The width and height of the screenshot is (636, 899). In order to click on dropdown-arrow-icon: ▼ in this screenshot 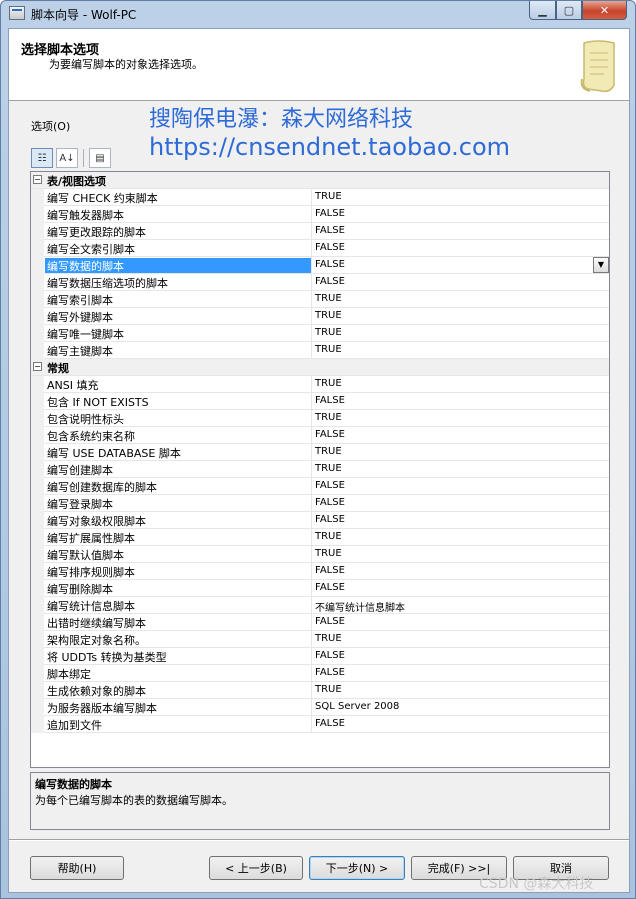, I will do `click(601, 265)`.